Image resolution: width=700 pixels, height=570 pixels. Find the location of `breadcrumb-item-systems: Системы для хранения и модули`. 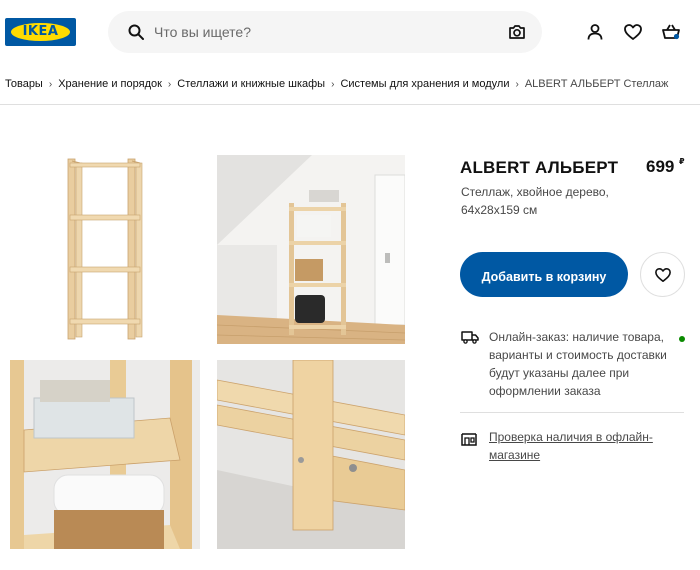

breadcrumb-item-systems: Системы для хранения и модули is located at coordinates (424, 84).